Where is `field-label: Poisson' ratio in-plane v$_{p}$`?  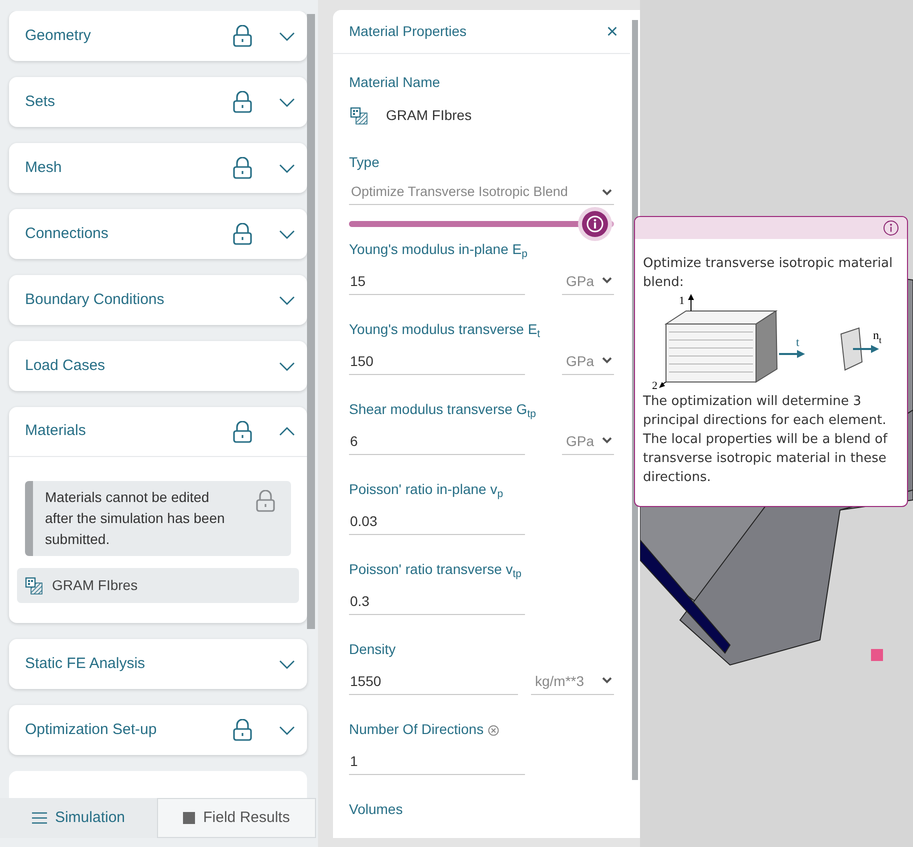 field-label: Poisson' ratio in-plane v$_{p}$ is located at coordinates (426, 490).